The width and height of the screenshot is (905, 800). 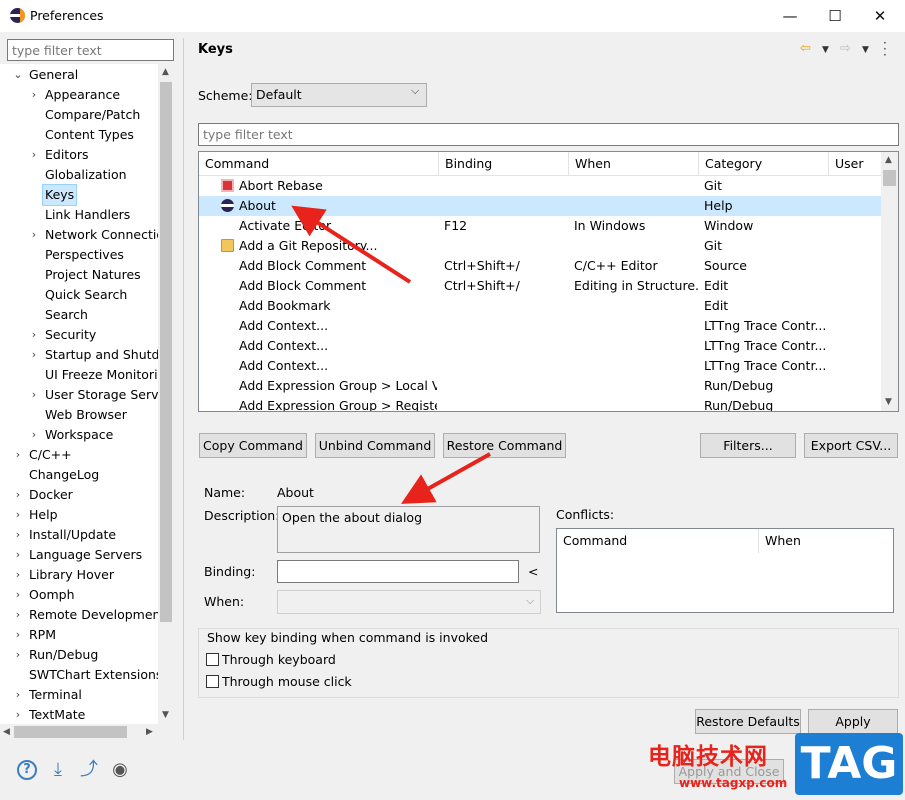 I want to click on arrow-to-name, so click(x=446, y=478).